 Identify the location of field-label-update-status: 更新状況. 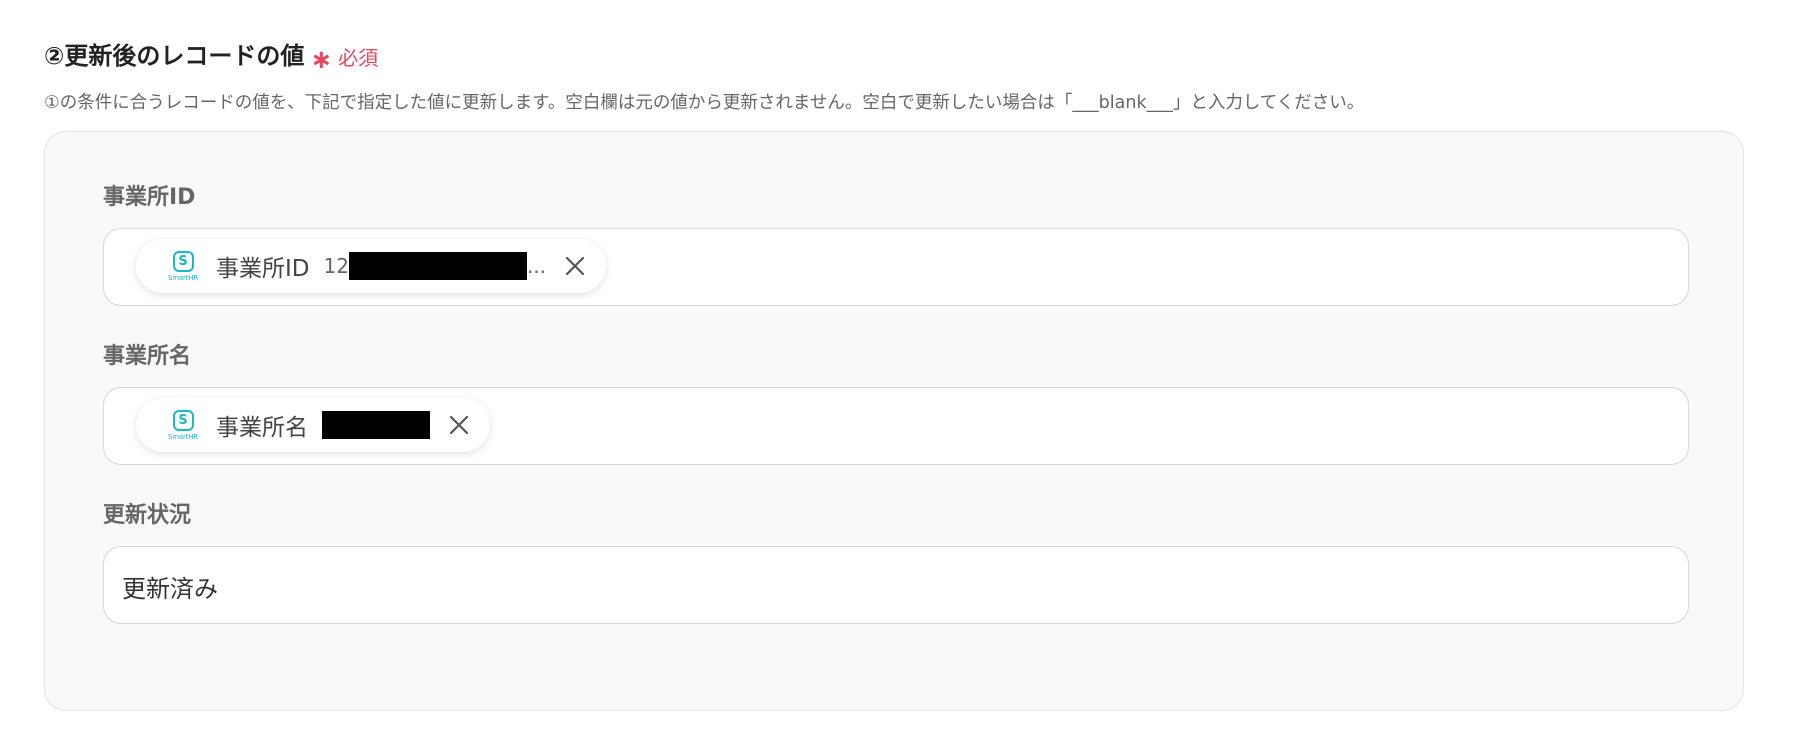
(147, 515).